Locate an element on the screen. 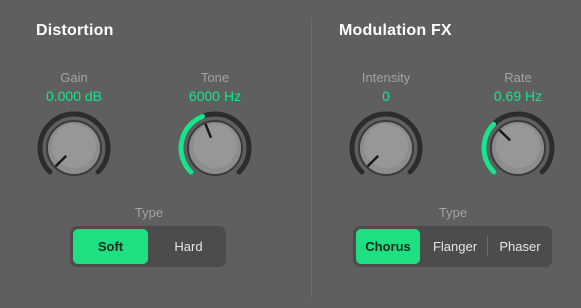 This screenshot has height=308, width=581. distortion-type-selector: Soft Hard is located at coordinates (148, 246).